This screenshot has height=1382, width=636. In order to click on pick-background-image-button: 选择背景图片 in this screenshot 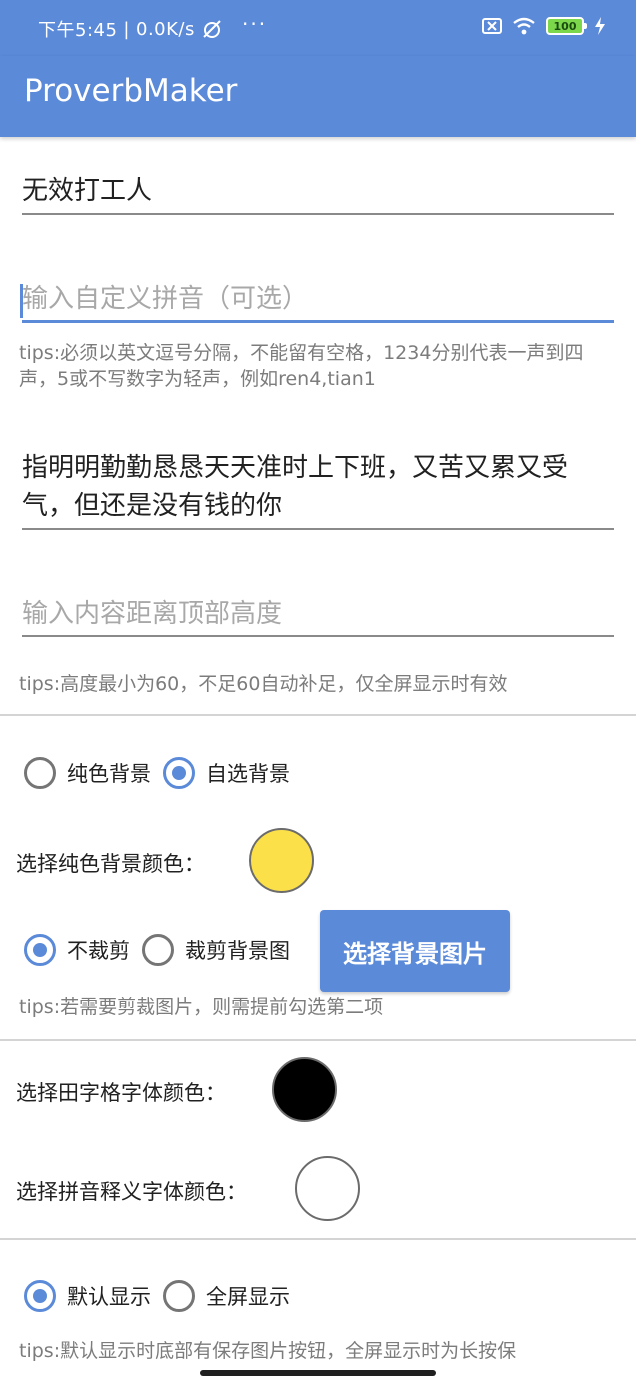, I will do `click(415, 951)`.